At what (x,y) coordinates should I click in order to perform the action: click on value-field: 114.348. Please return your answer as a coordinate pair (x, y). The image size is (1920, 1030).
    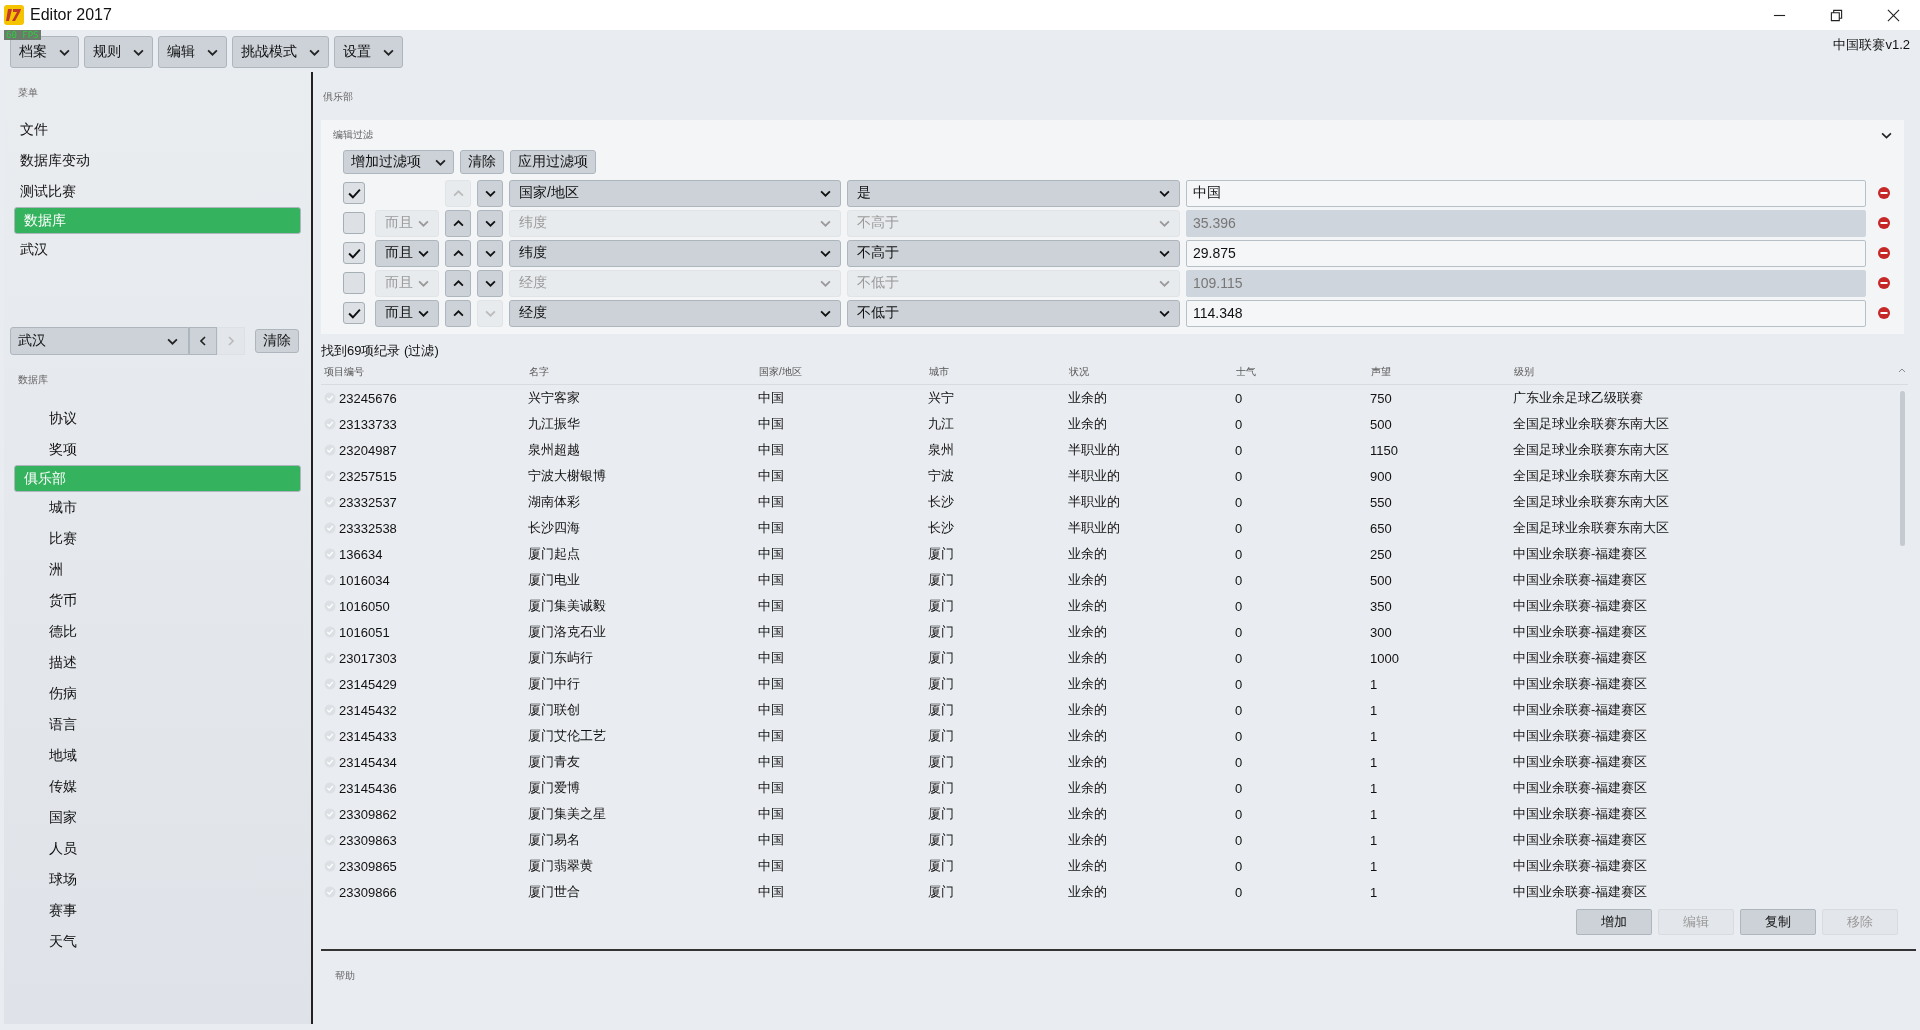
    Looking at the image, I should click on (1526, 313).